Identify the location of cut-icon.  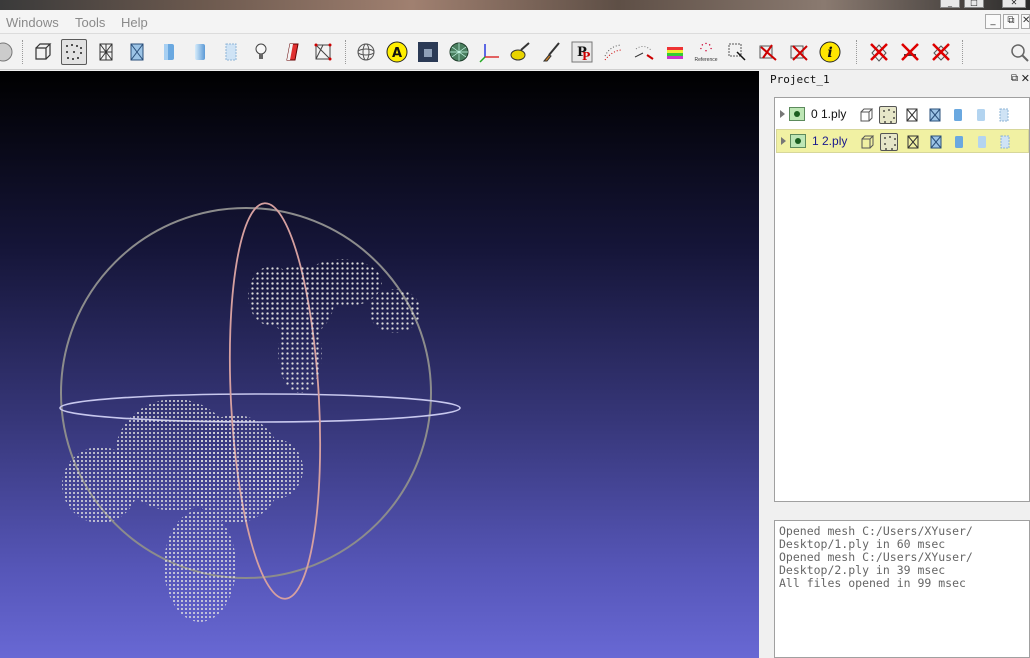
(768, 52).